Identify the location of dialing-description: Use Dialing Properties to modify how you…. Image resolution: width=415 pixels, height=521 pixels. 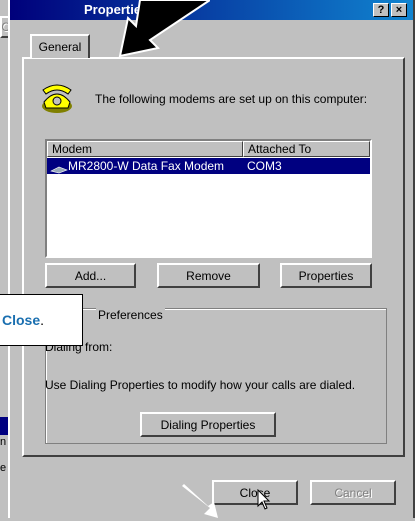
(200, 385).